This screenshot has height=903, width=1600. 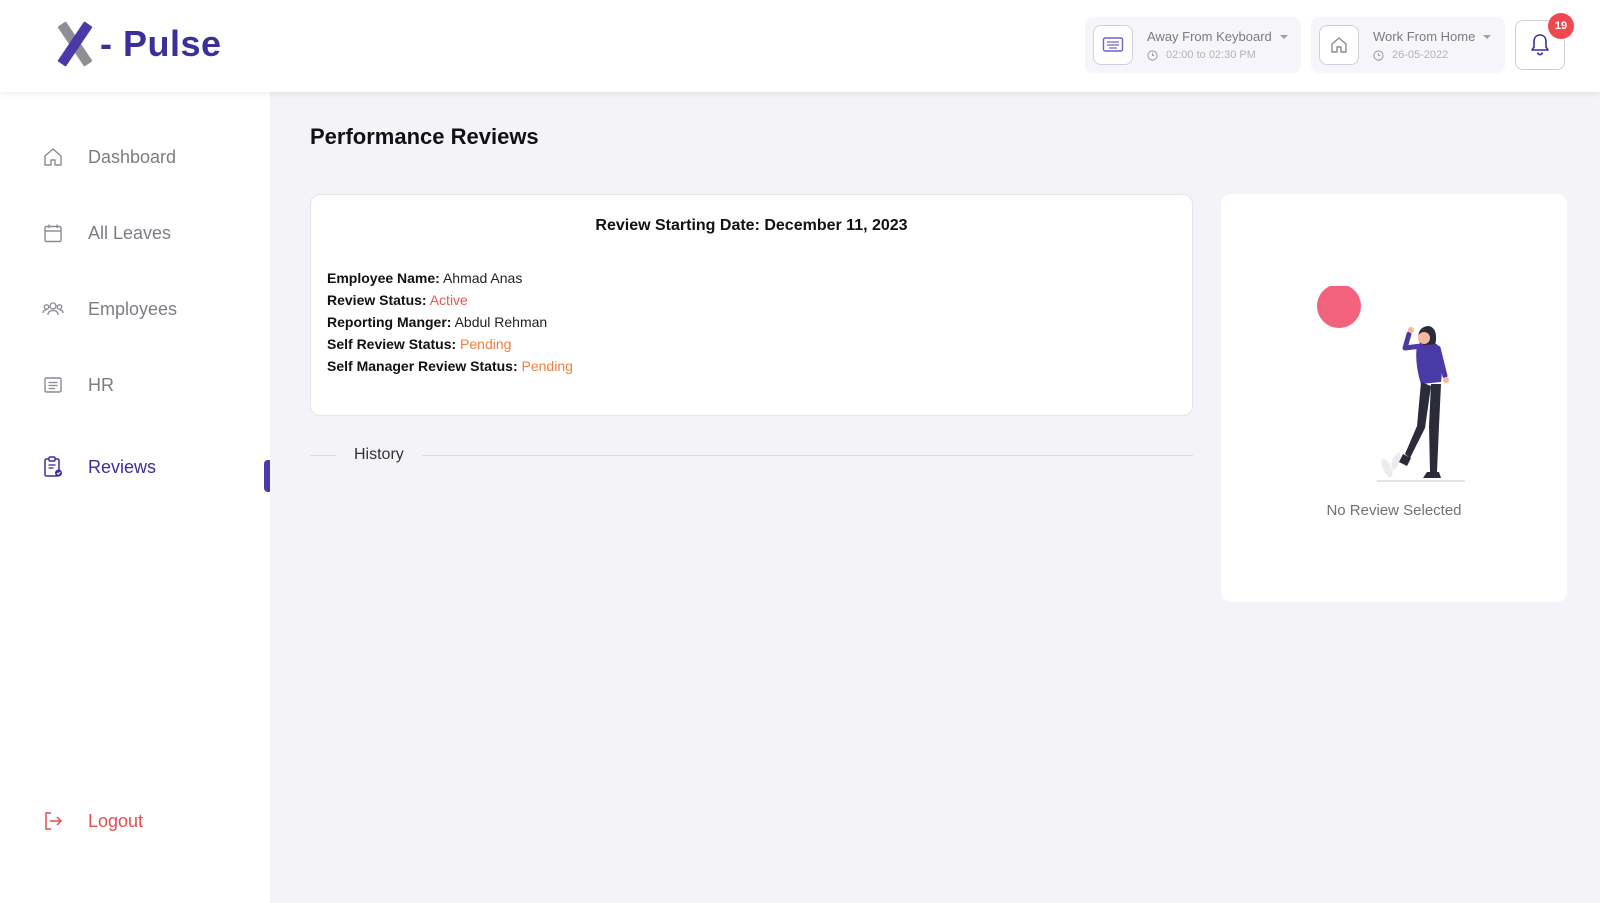 What do you see at coordinates (161, 43) in the screenshot?
I see `logo-text: - Pulse` at bounding box center [161, 43].